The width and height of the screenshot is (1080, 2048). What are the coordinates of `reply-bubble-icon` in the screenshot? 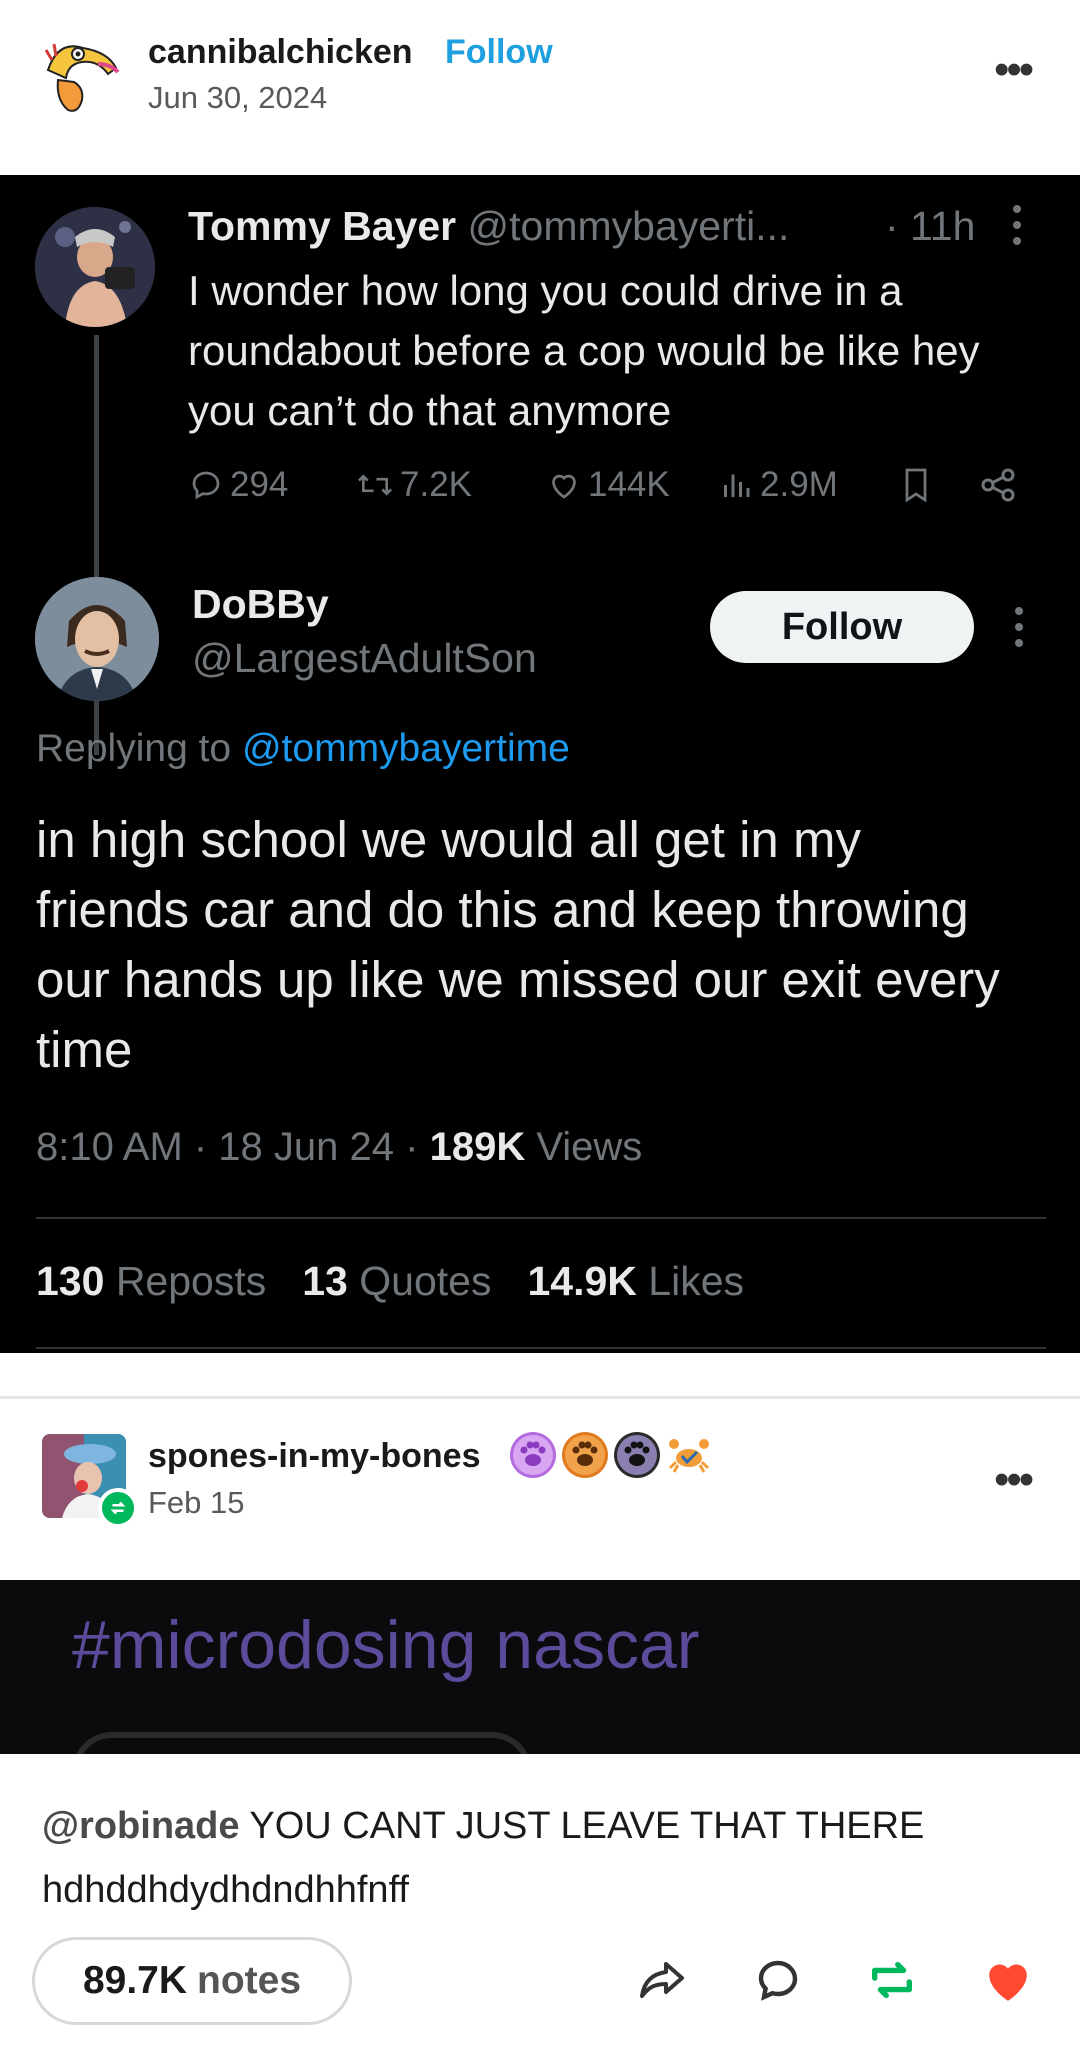 It's located at (206, 485).